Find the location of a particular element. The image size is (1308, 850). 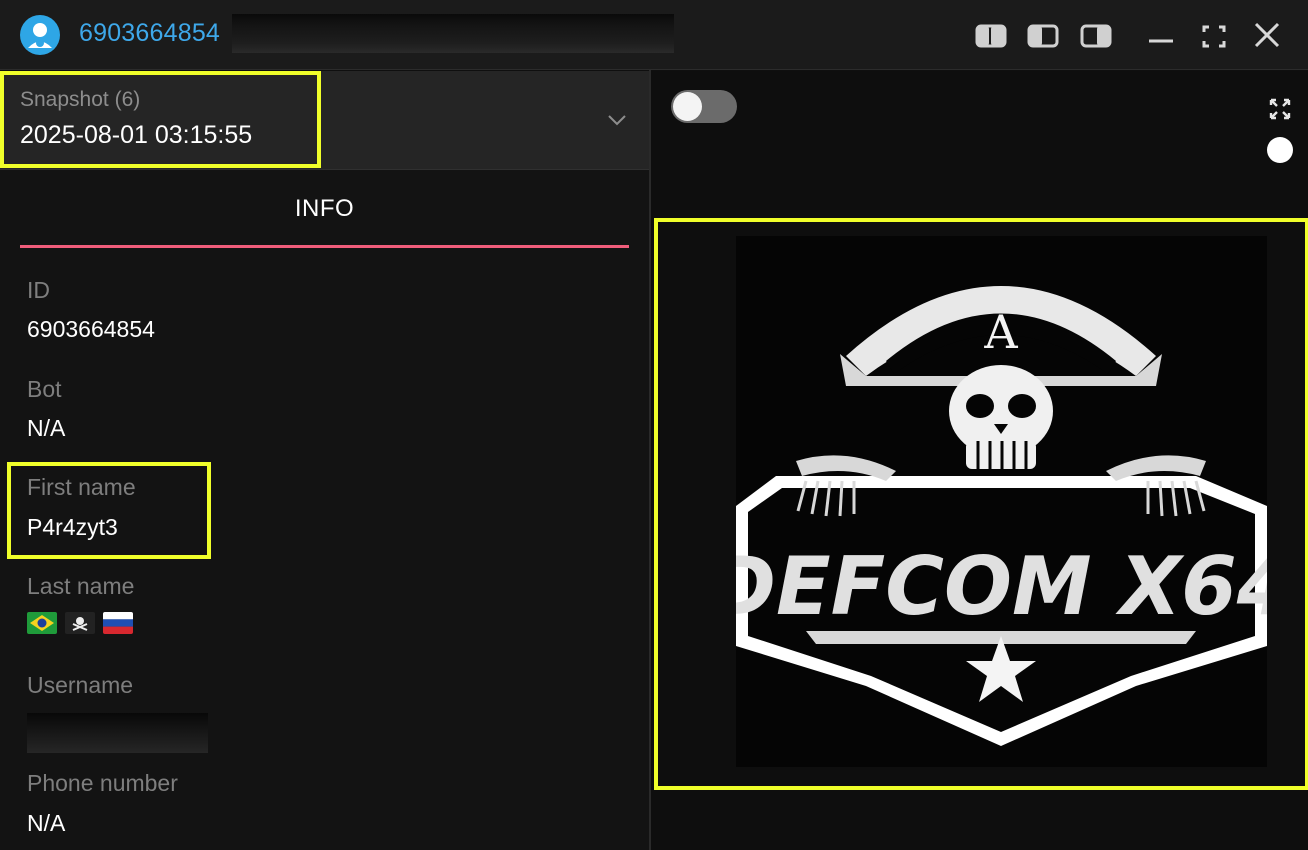

flag-brazil-icon is located at coordinates (42, 623).